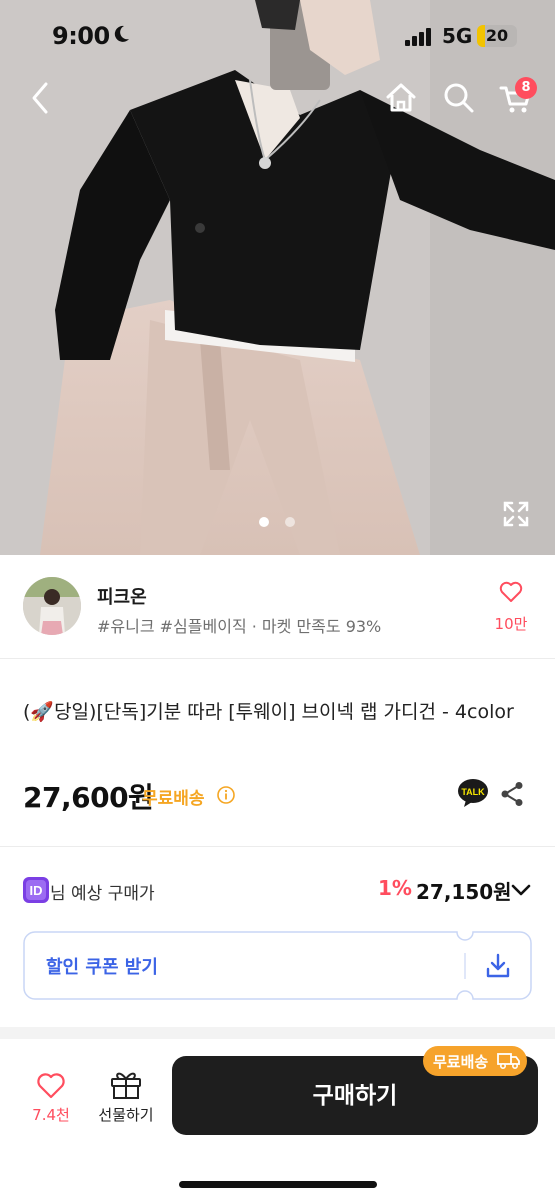  I want to click on home-button, so click(401, 98).